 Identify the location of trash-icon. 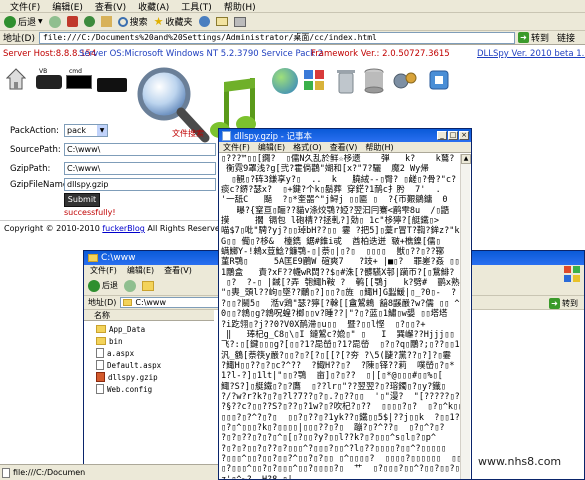
(346, 81).